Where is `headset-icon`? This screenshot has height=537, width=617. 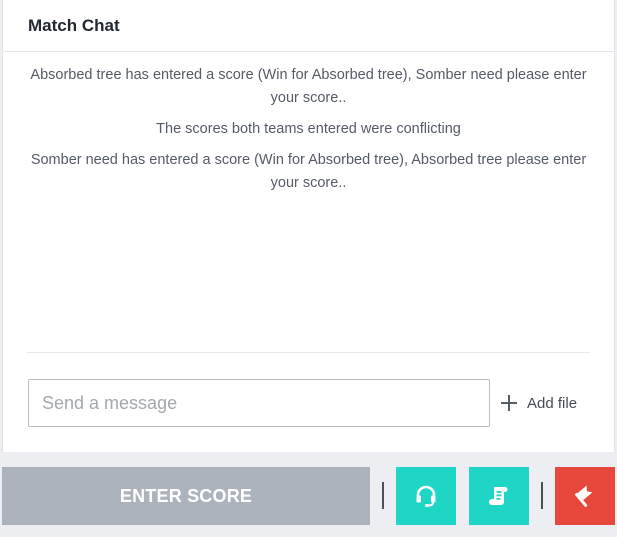 headset-icon is located at coordinates (426, 496).